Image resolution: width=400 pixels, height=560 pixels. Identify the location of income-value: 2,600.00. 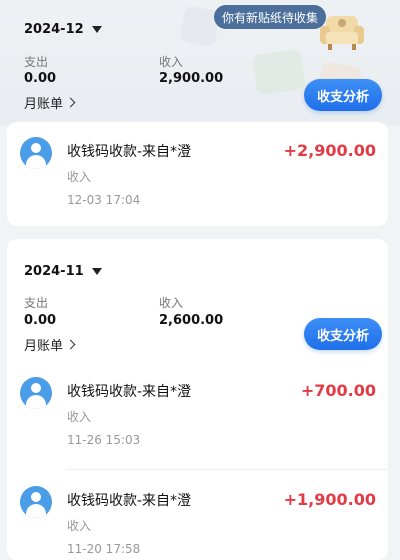
(191, 320).